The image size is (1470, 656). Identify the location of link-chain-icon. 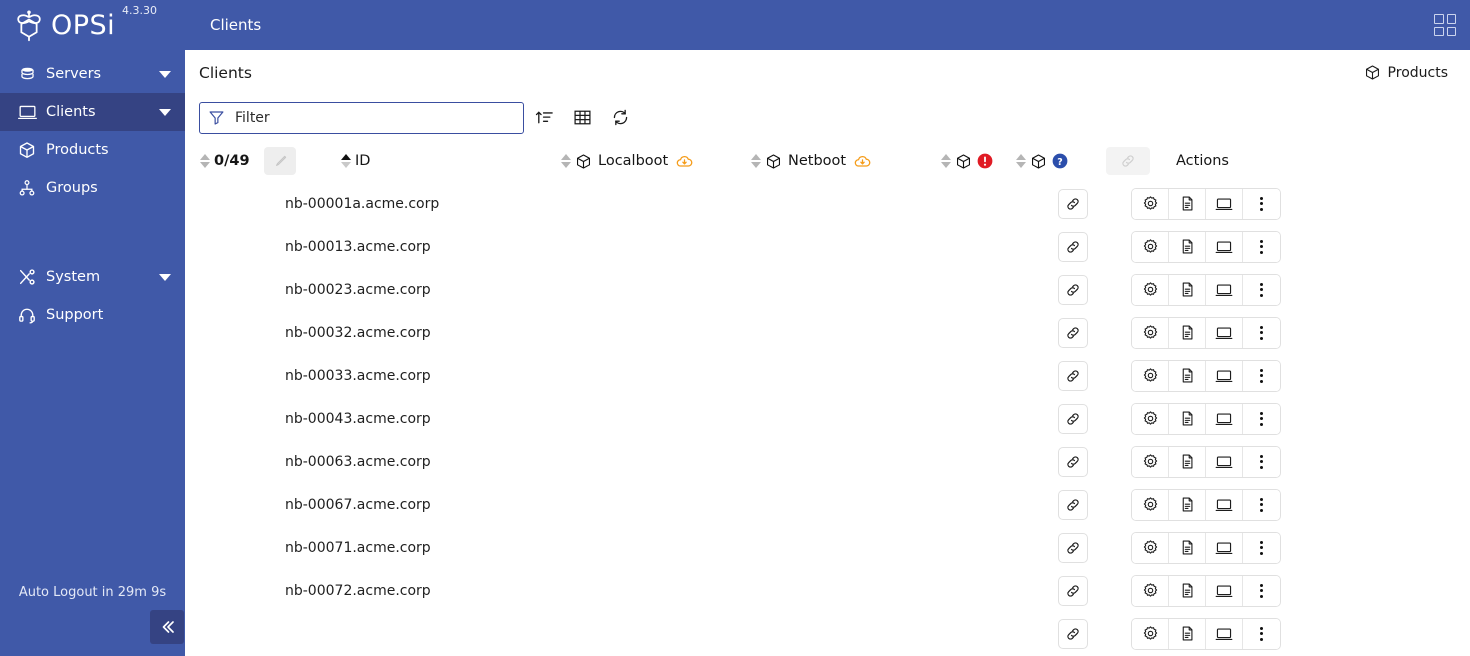
(1073, 204).